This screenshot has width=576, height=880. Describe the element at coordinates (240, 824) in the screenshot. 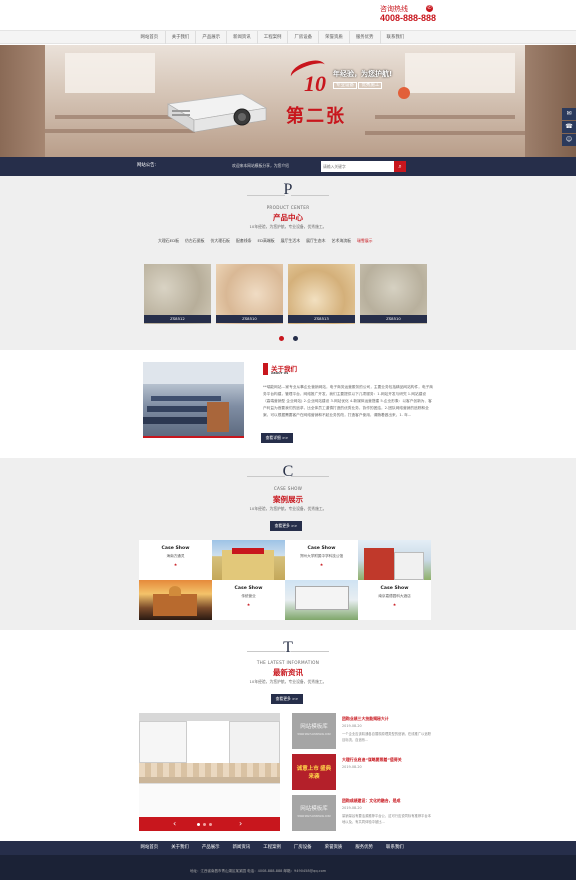

I see `chevron-right-icon: ›` at that location.